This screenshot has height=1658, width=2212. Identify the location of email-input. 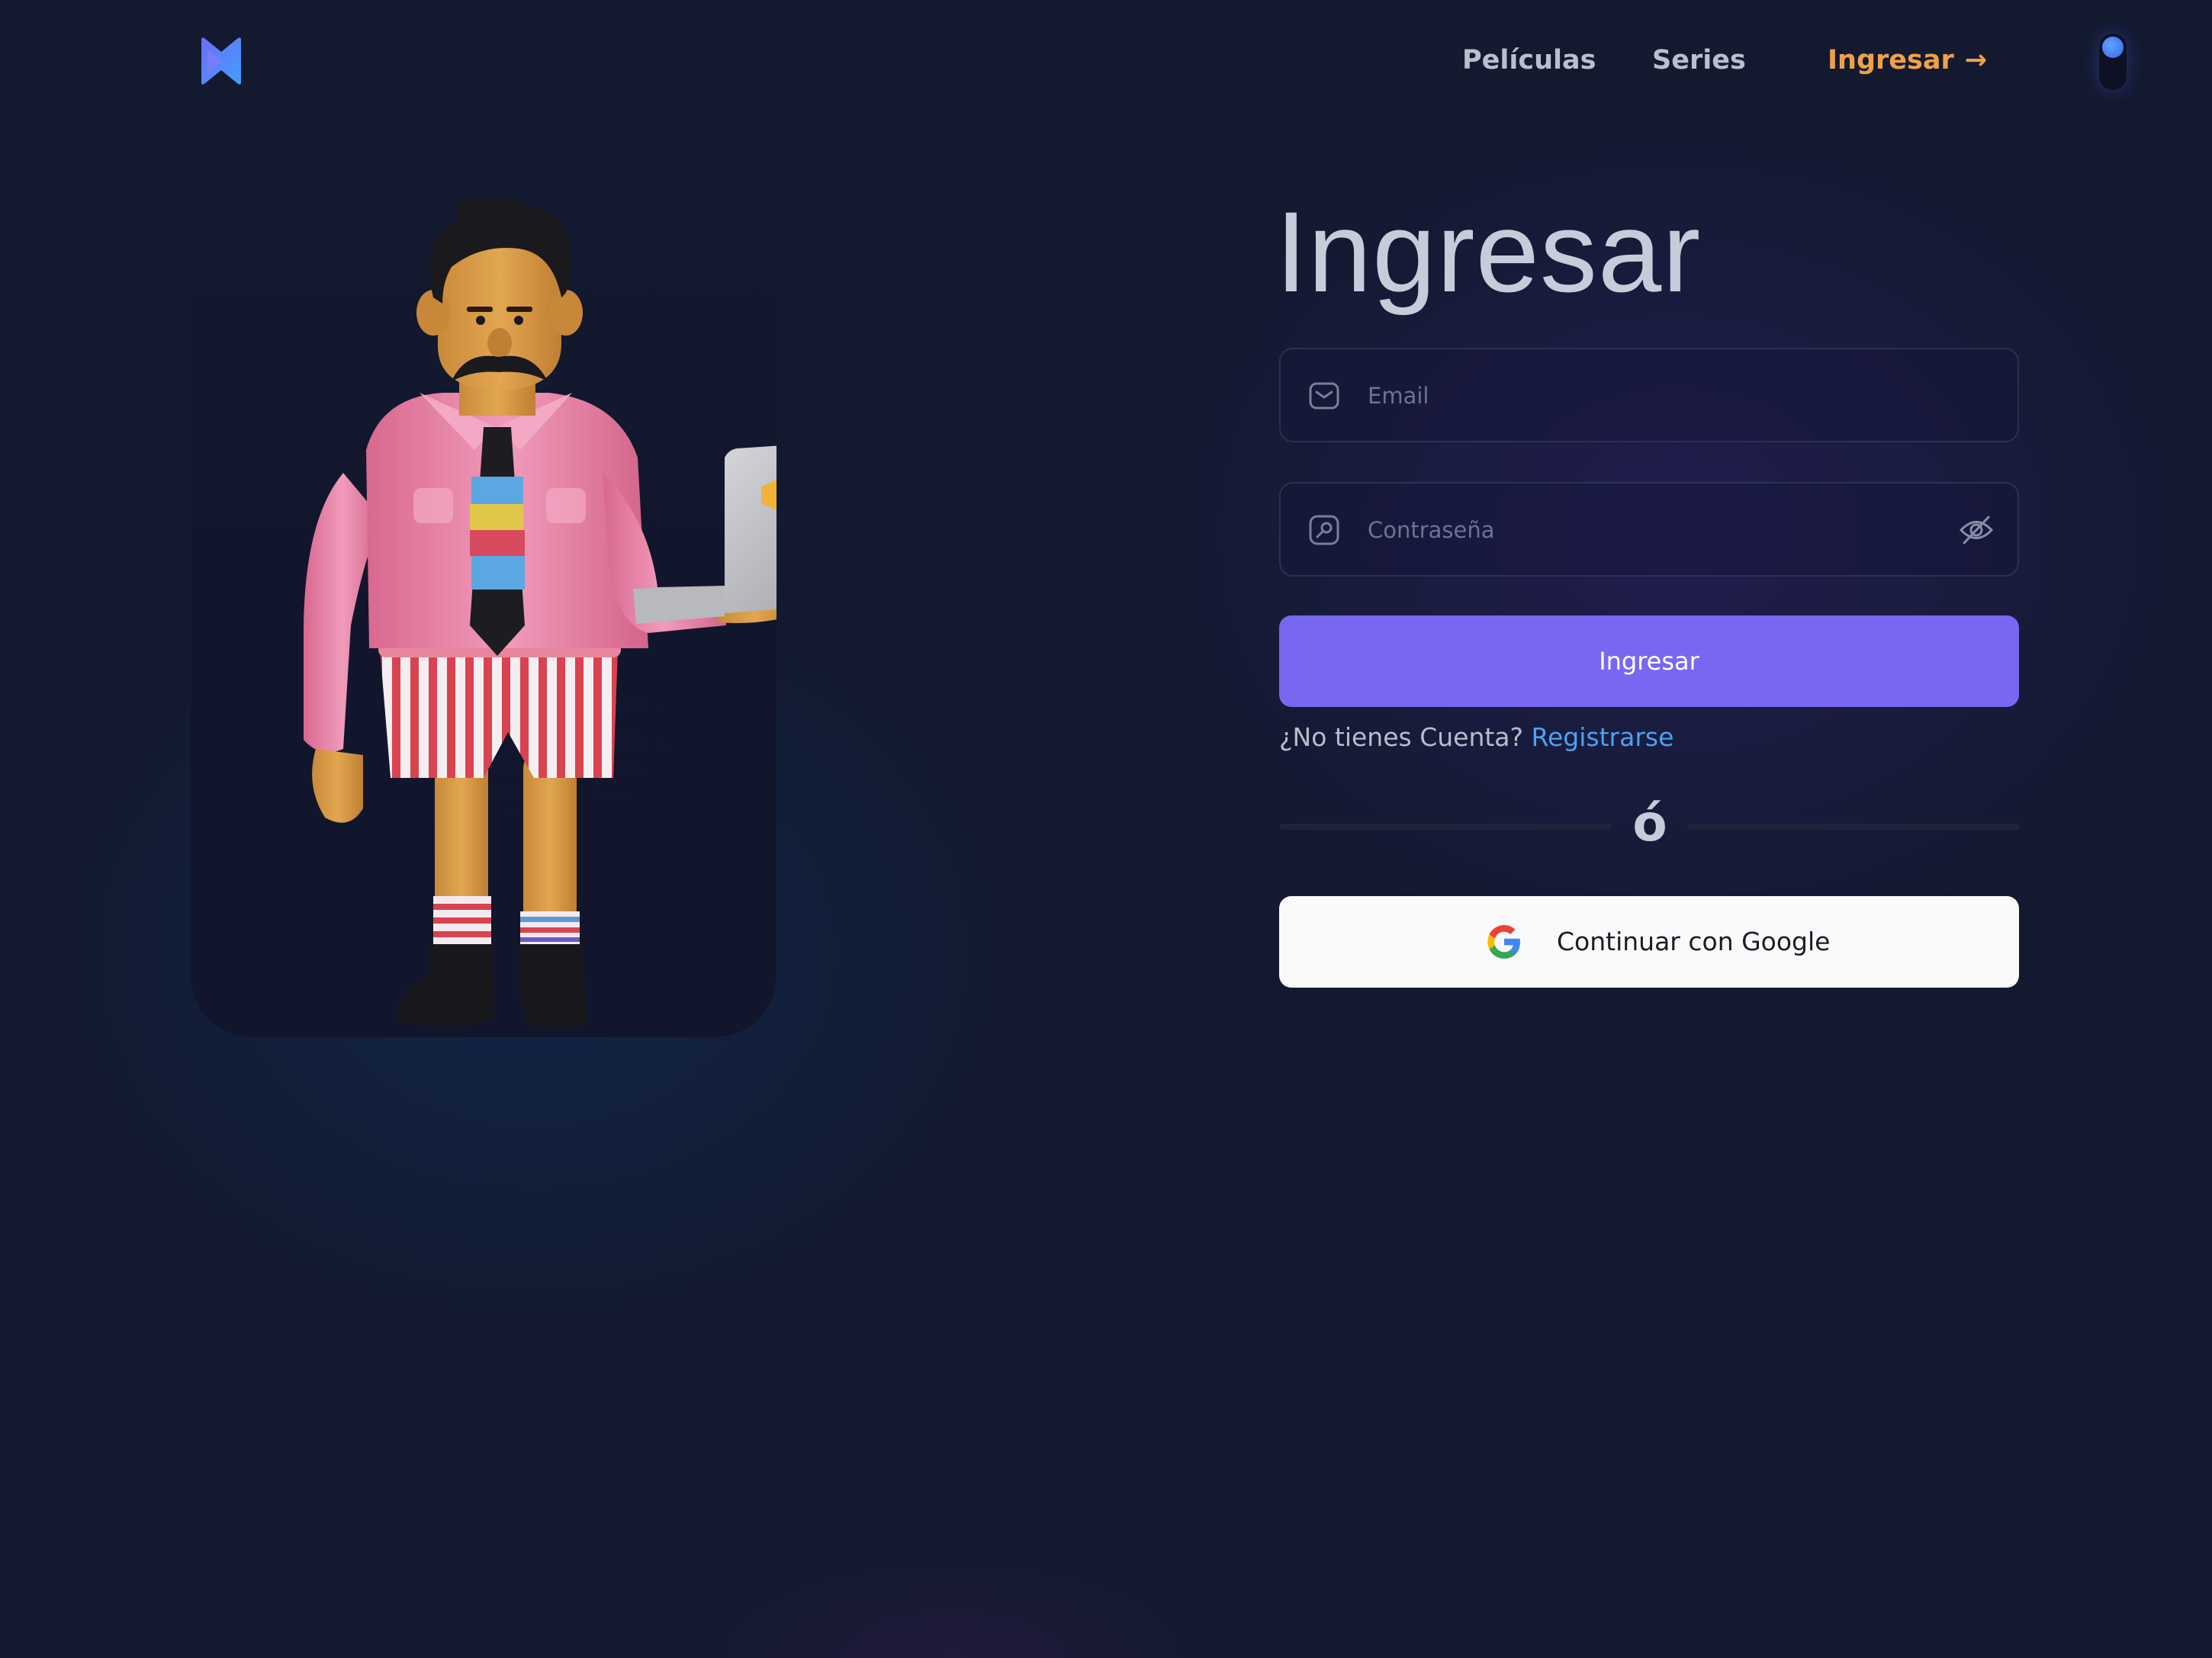
(1657, 395).